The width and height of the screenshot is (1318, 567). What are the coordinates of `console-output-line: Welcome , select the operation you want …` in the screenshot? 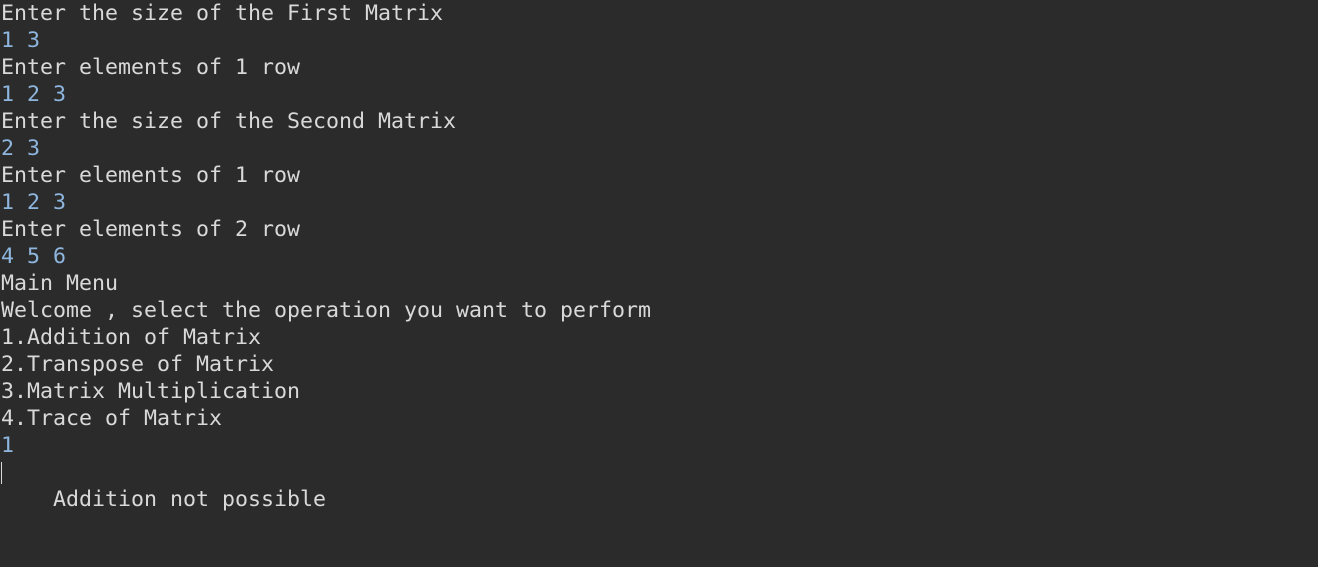 It's located at (326, 310).